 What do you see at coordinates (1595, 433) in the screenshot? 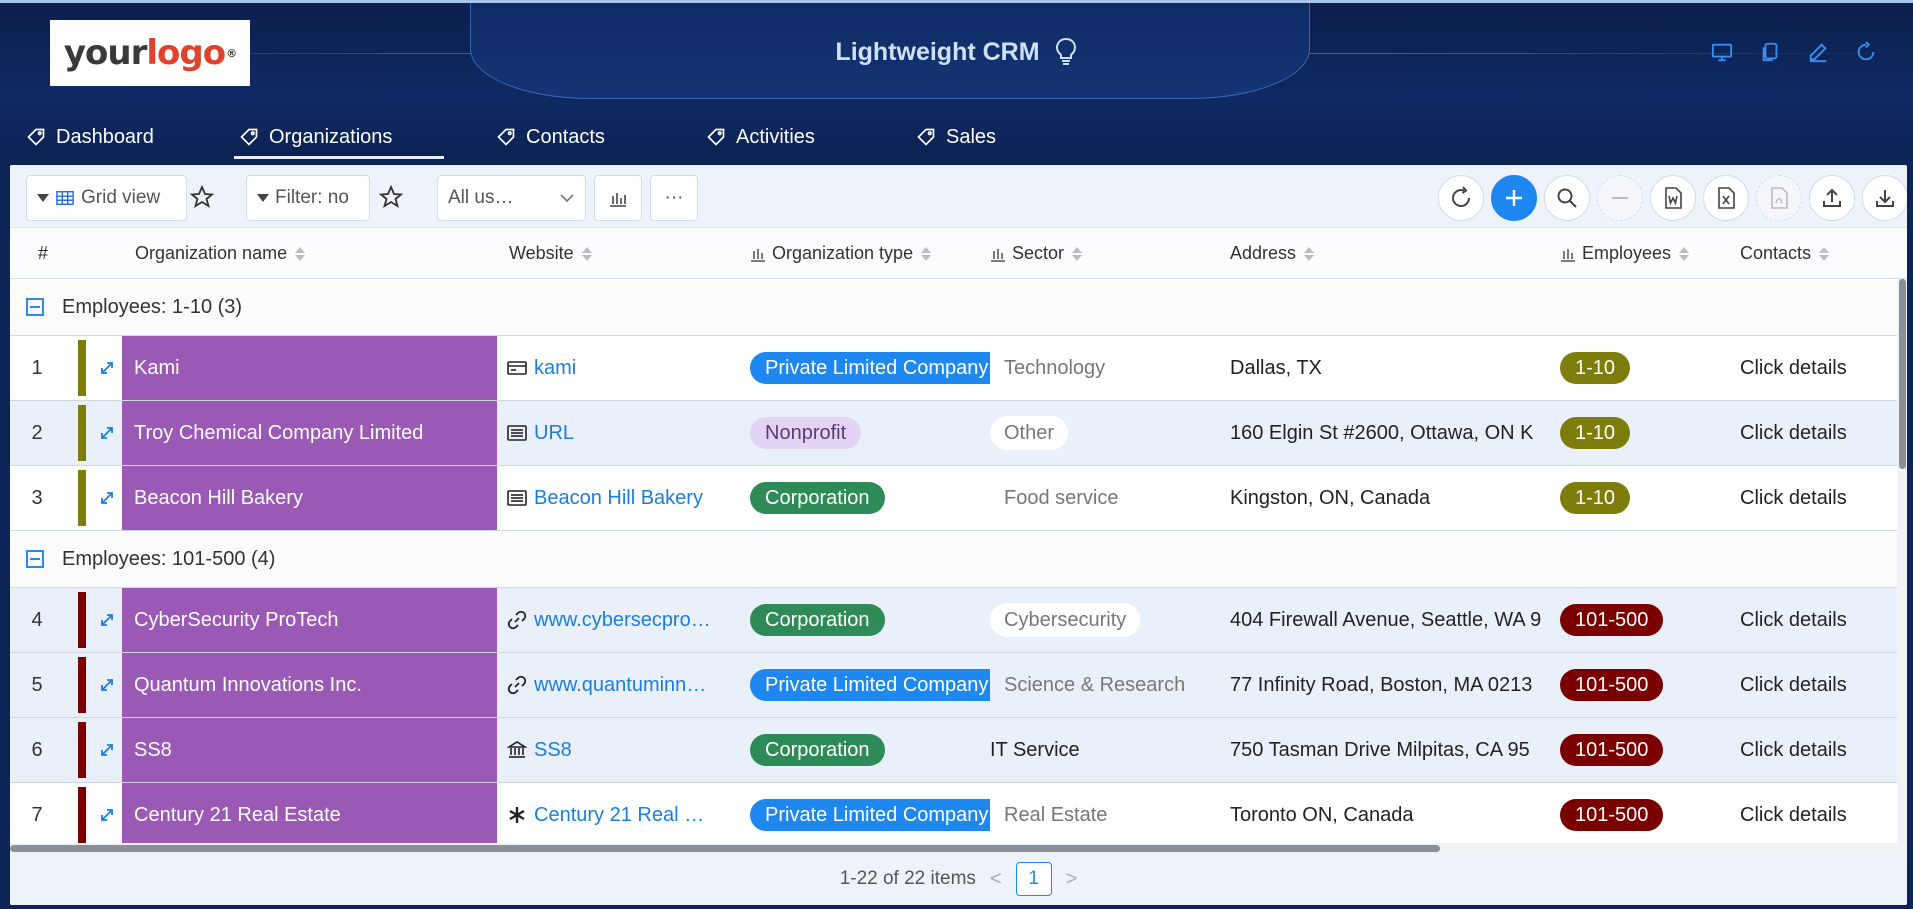
I see `employees-badge: 1-10` at bounding box center [1595, 433].